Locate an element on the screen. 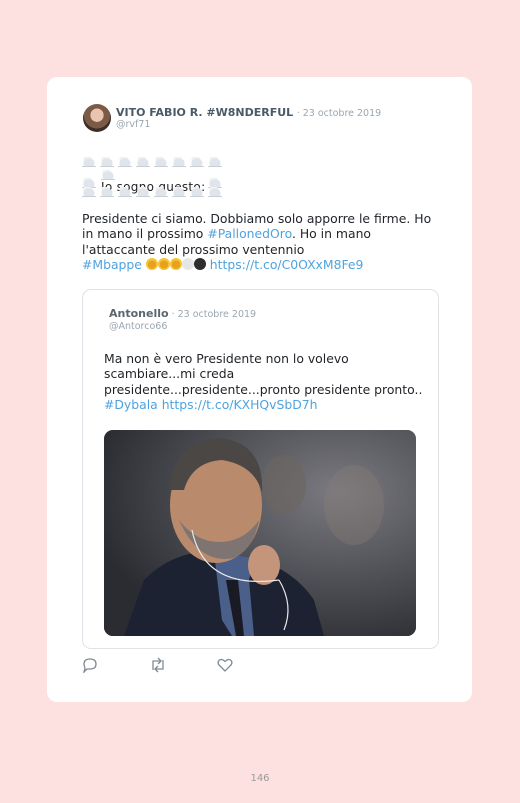  author-handle: @rvf71 is located at coordinates (133, 124).